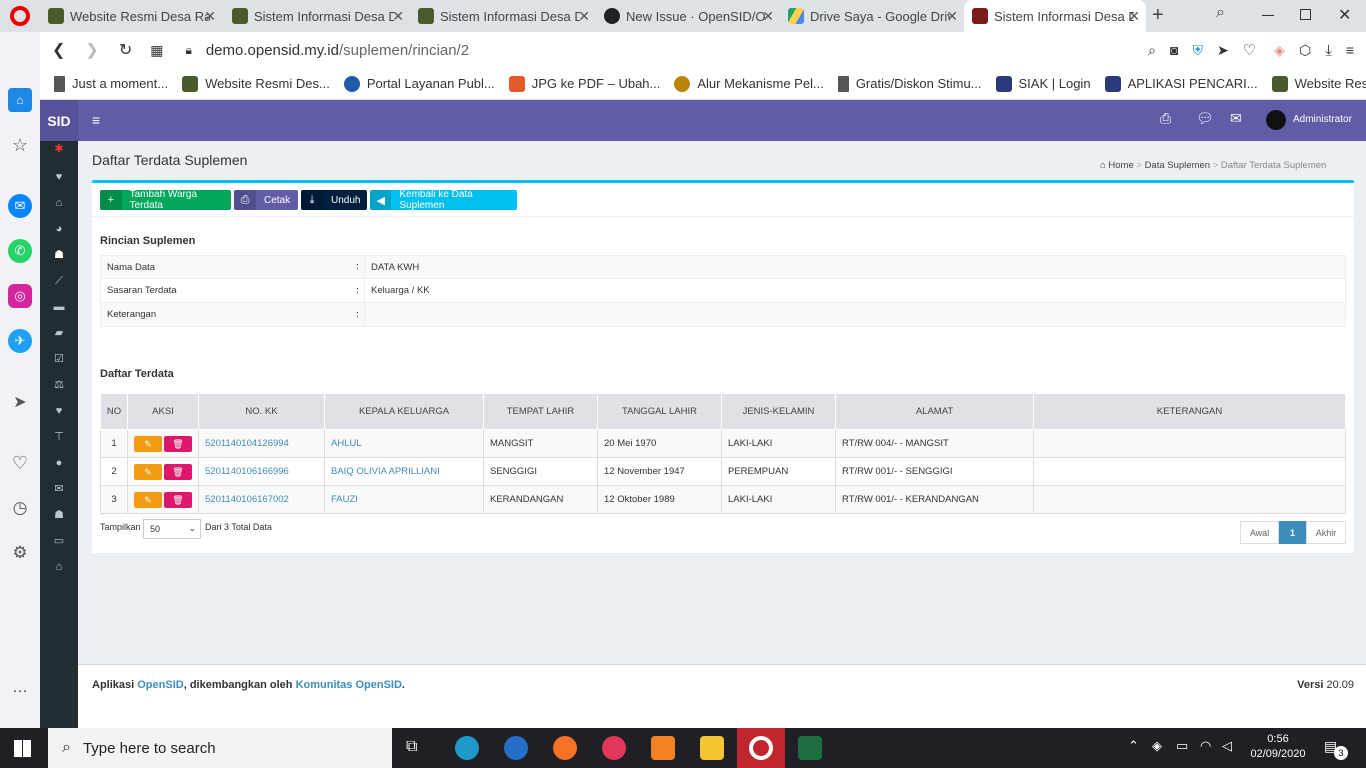 This screenshot has height=768, width=1366. I want to click on send-to-flow-icon: ➤, so click(1223, 50).